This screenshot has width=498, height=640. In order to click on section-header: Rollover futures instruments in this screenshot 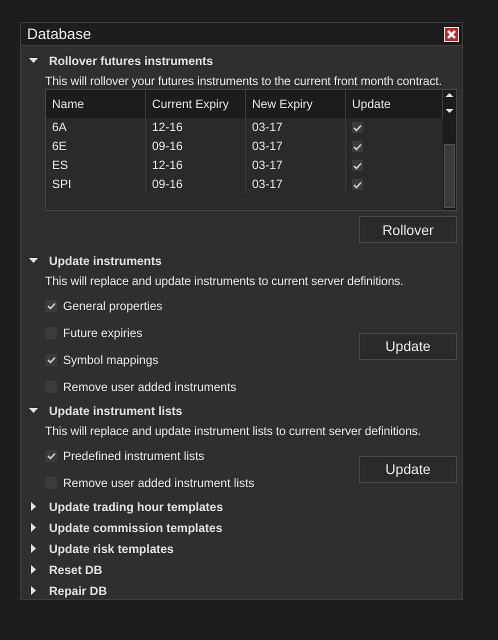, I will do `click(131, 61)`.